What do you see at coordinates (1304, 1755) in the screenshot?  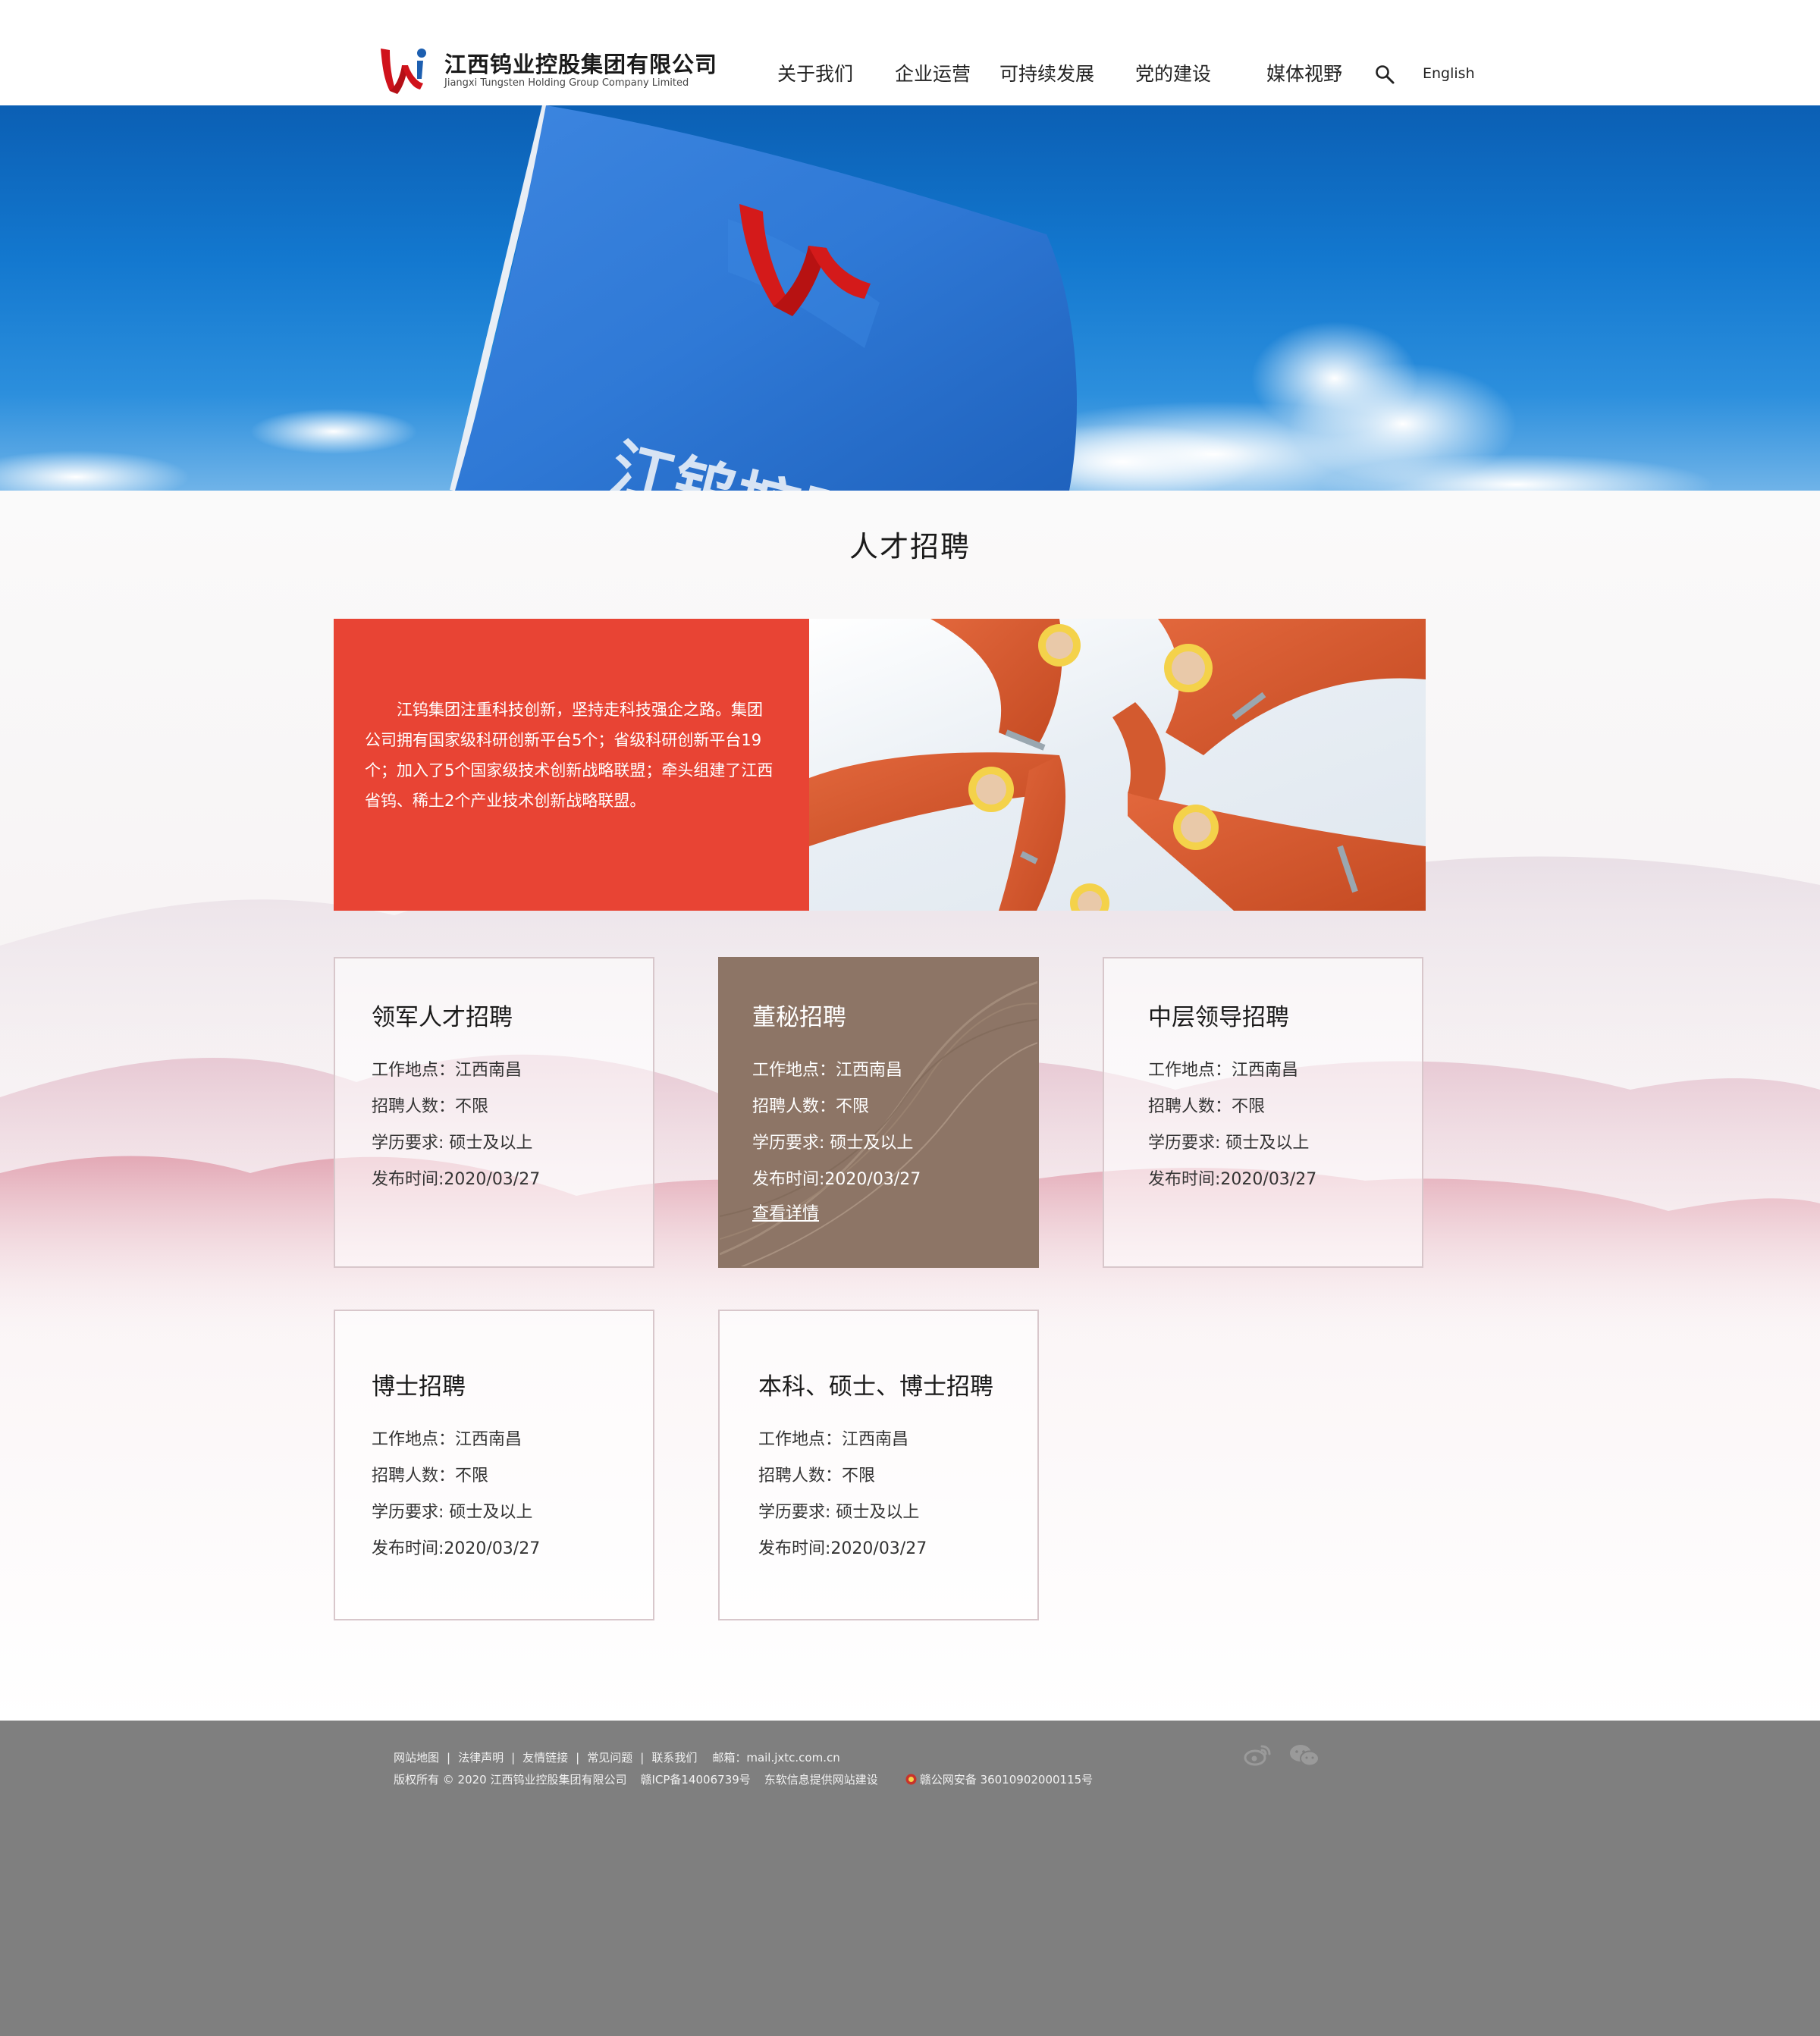 I see `wechat-icon` at bounding box center [1304, 1755].